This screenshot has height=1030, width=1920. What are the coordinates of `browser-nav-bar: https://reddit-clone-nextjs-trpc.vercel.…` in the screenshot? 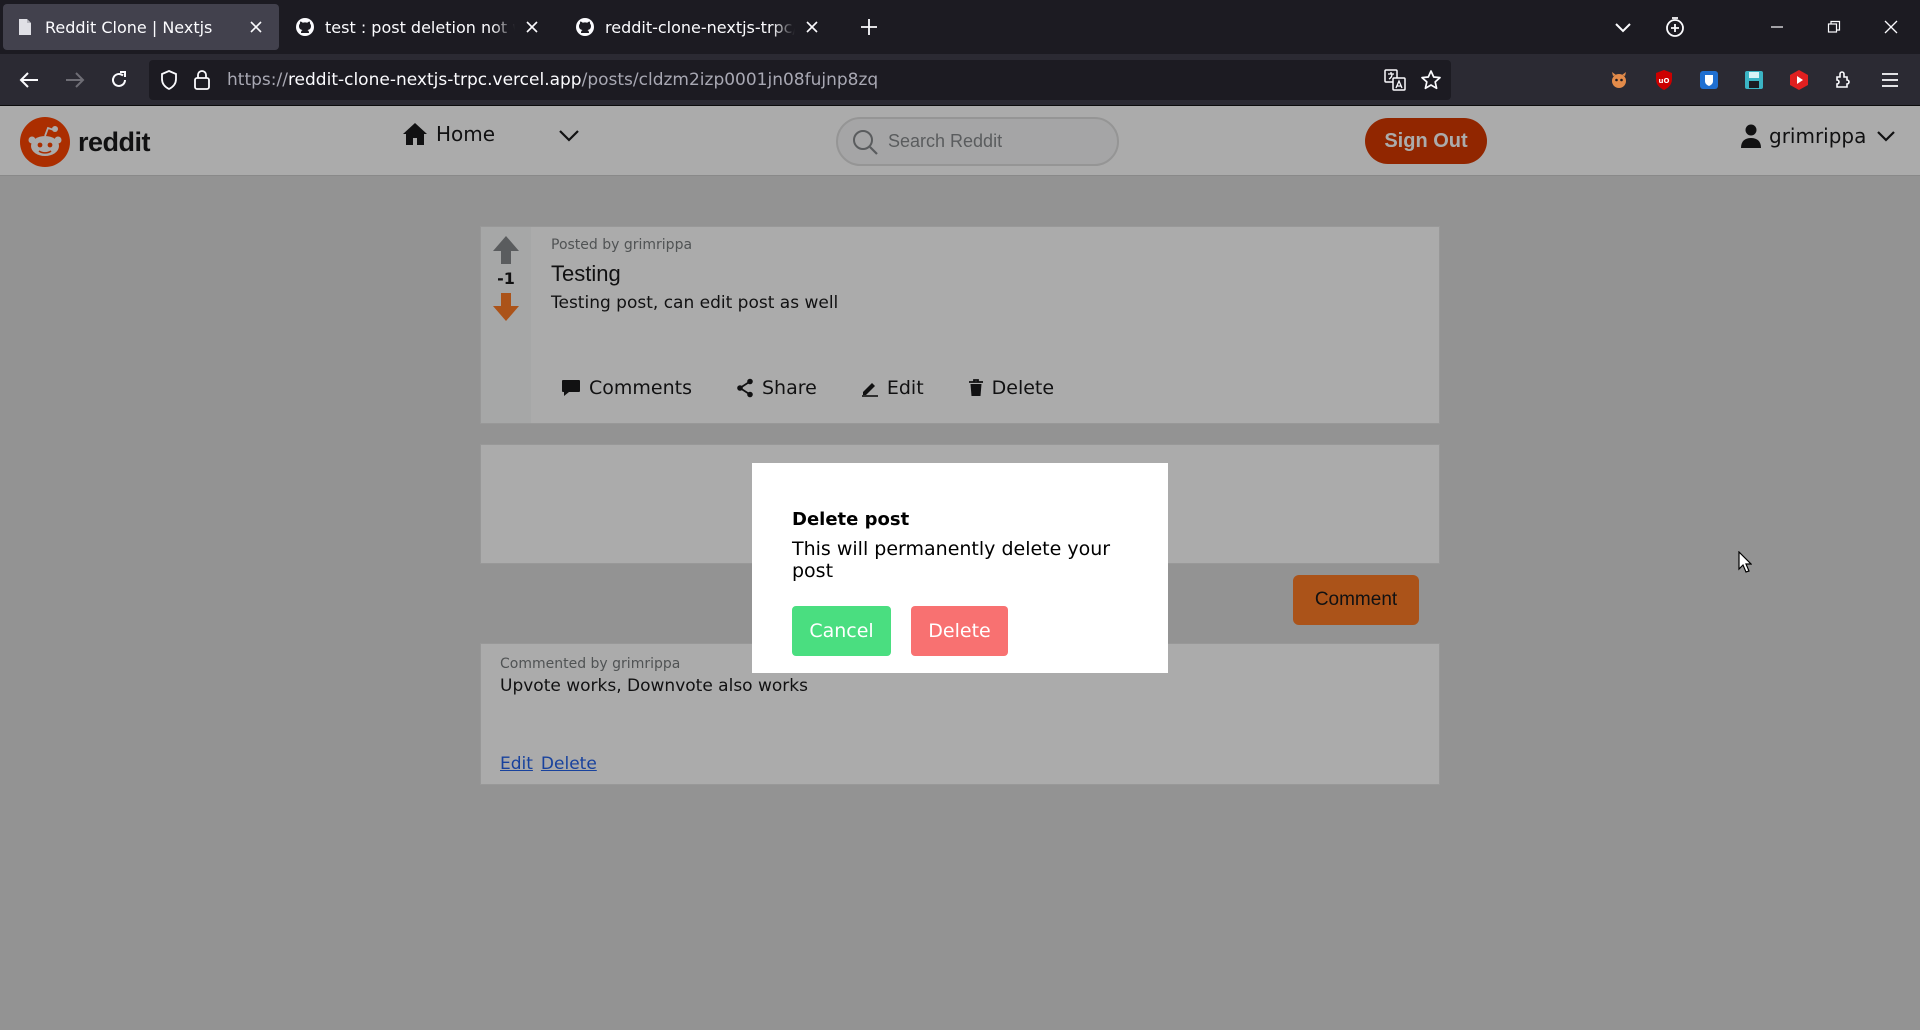 It's located at (960, 80).